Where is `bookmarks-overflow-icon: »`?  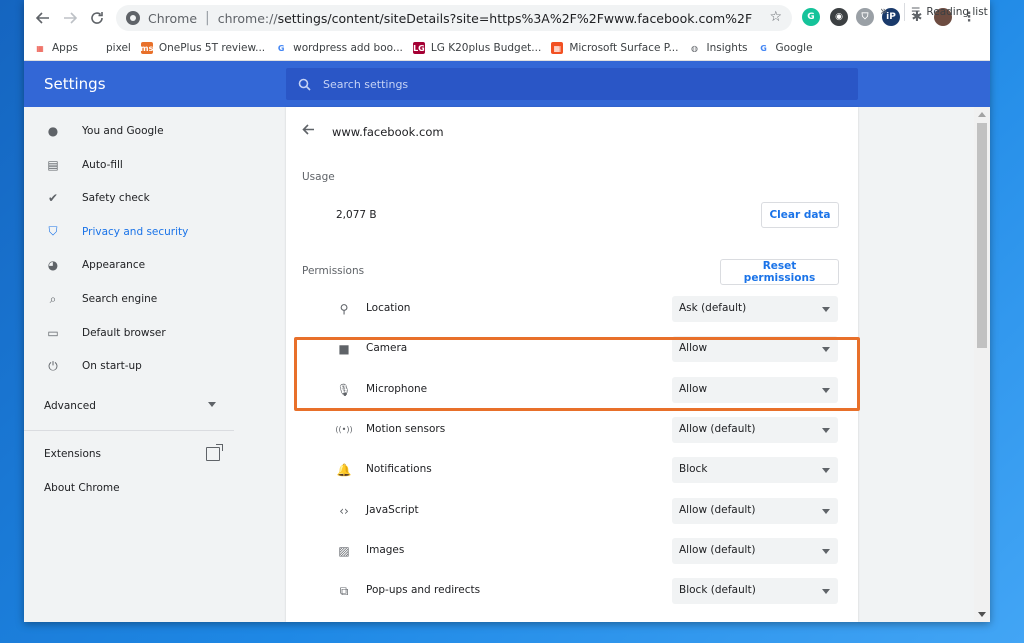 bookmarks-overflow-icon: » is located at coordinates (883, 11).